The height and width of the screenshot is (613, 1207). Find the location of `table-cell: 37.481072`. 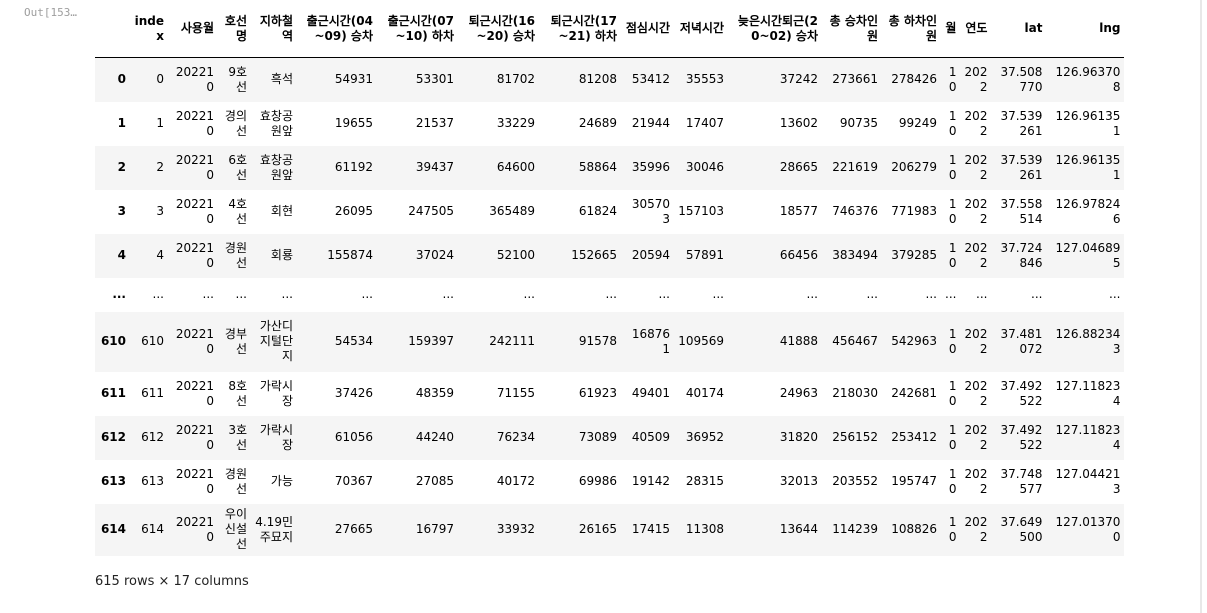

table-cell: 37.481072 is located at coordinates (1021, 341).